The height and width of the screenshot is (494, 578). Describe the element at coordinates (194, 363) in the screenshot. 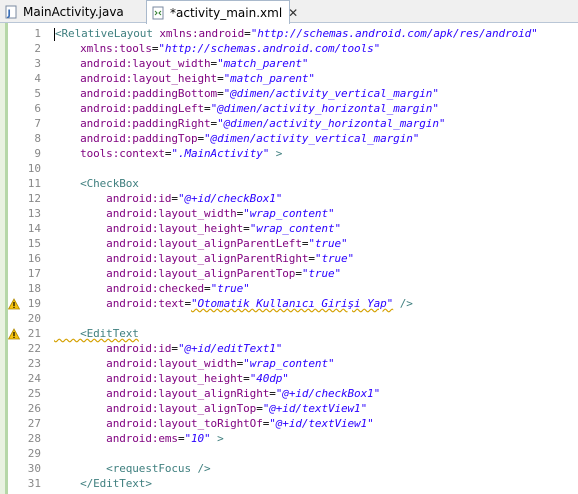

I see `code-text: android:layout_width="wrap_content"` at that location.